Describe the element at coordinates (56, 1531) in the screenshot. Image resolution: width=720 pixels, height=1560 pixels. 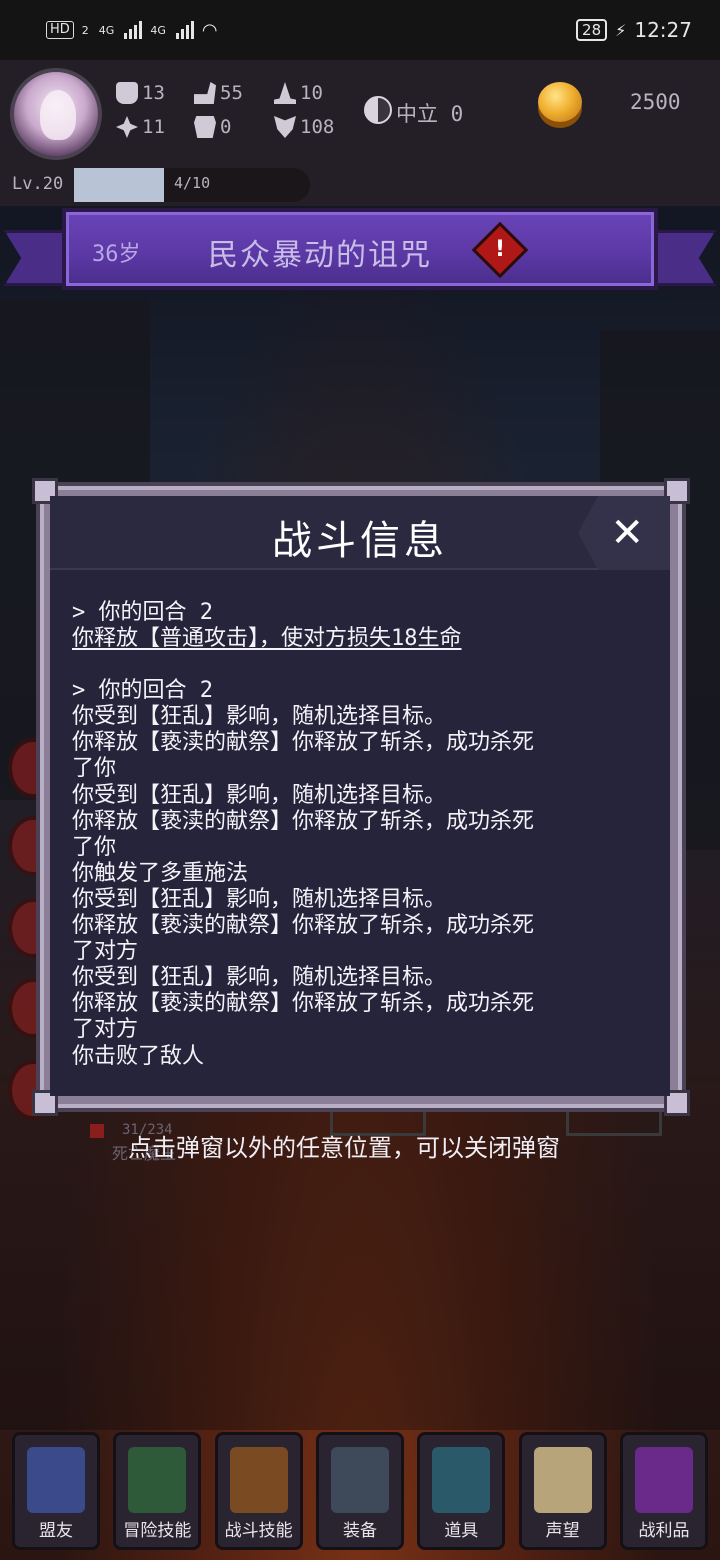
I see `nav-item-label: 盟友` at that location.